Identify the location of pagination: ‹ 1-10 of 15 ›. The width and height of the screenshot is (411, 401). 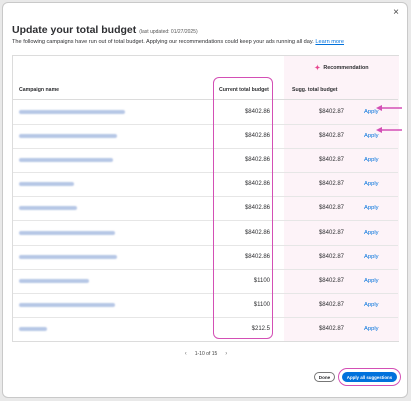
(206, 354).